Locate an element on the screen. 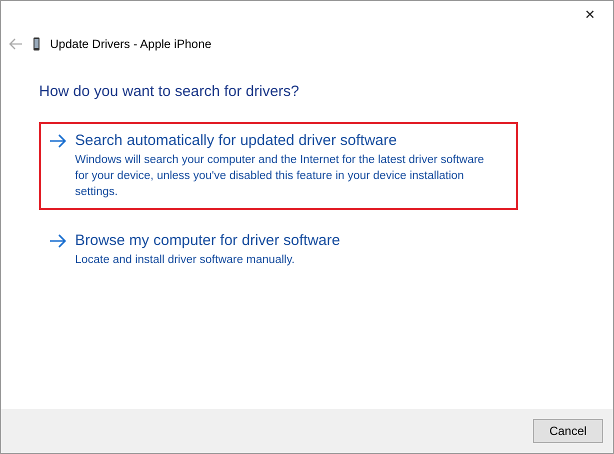 This screenshot has height=454, width=614. option-description: Locate and install driver software manually. is located at coordinates (185, 260).